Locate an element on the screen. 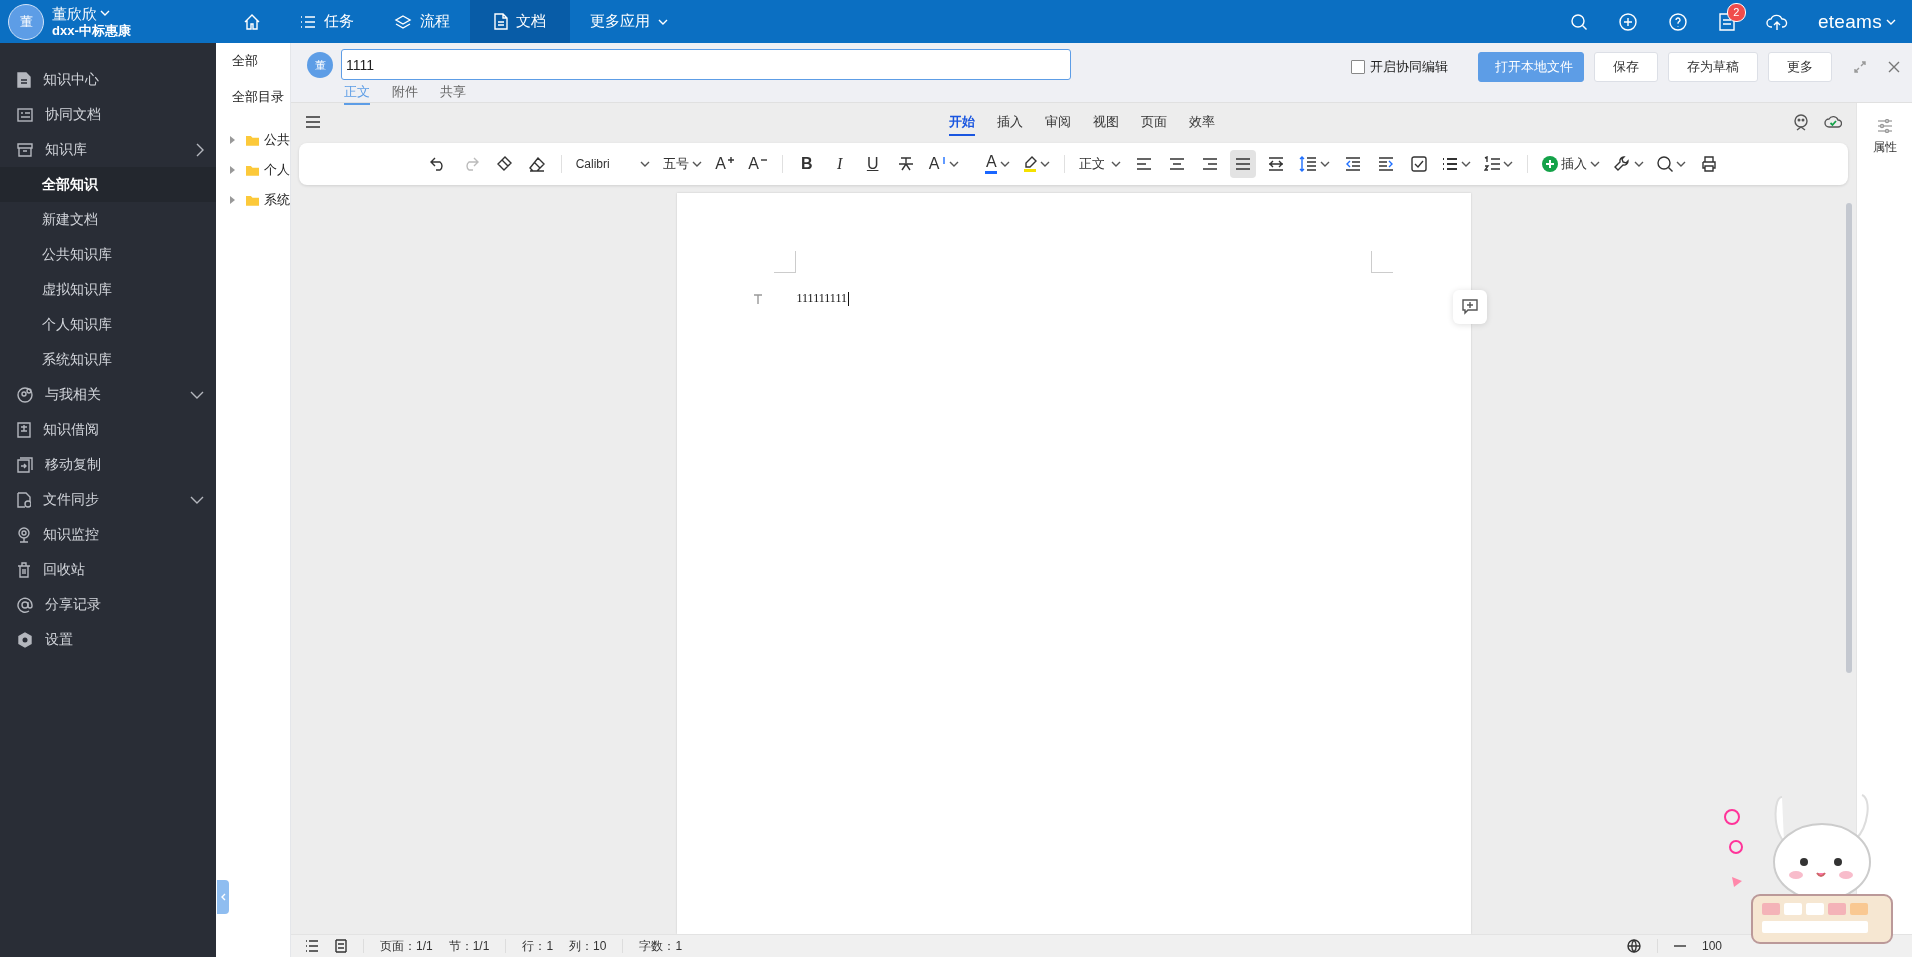 The height and width of the screenshot is (957, 1912). page-break-button is located at coordinates (341, 946).